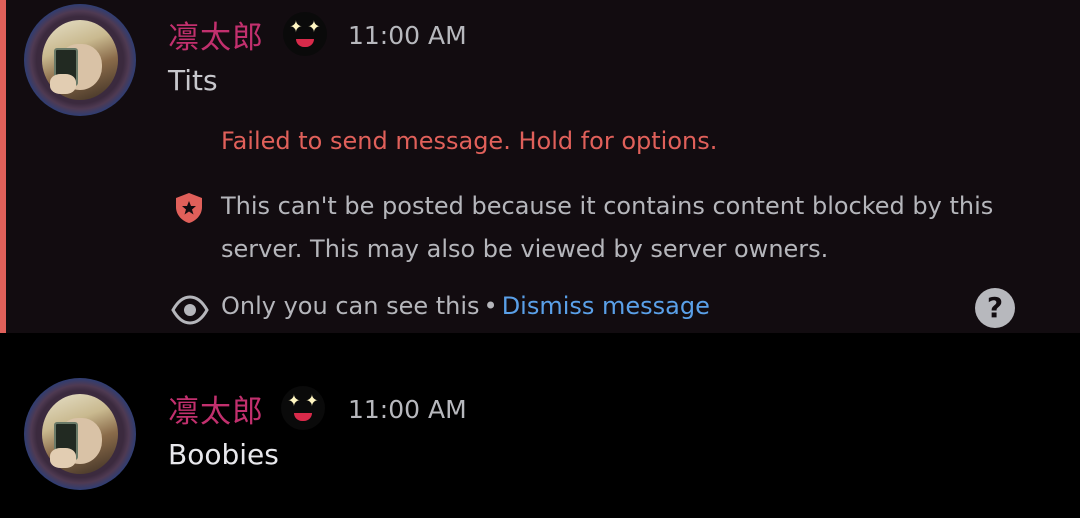  Describe the element at coordinates (223, 454) in the screenshot. I see `message-content: Boobies` at that location.